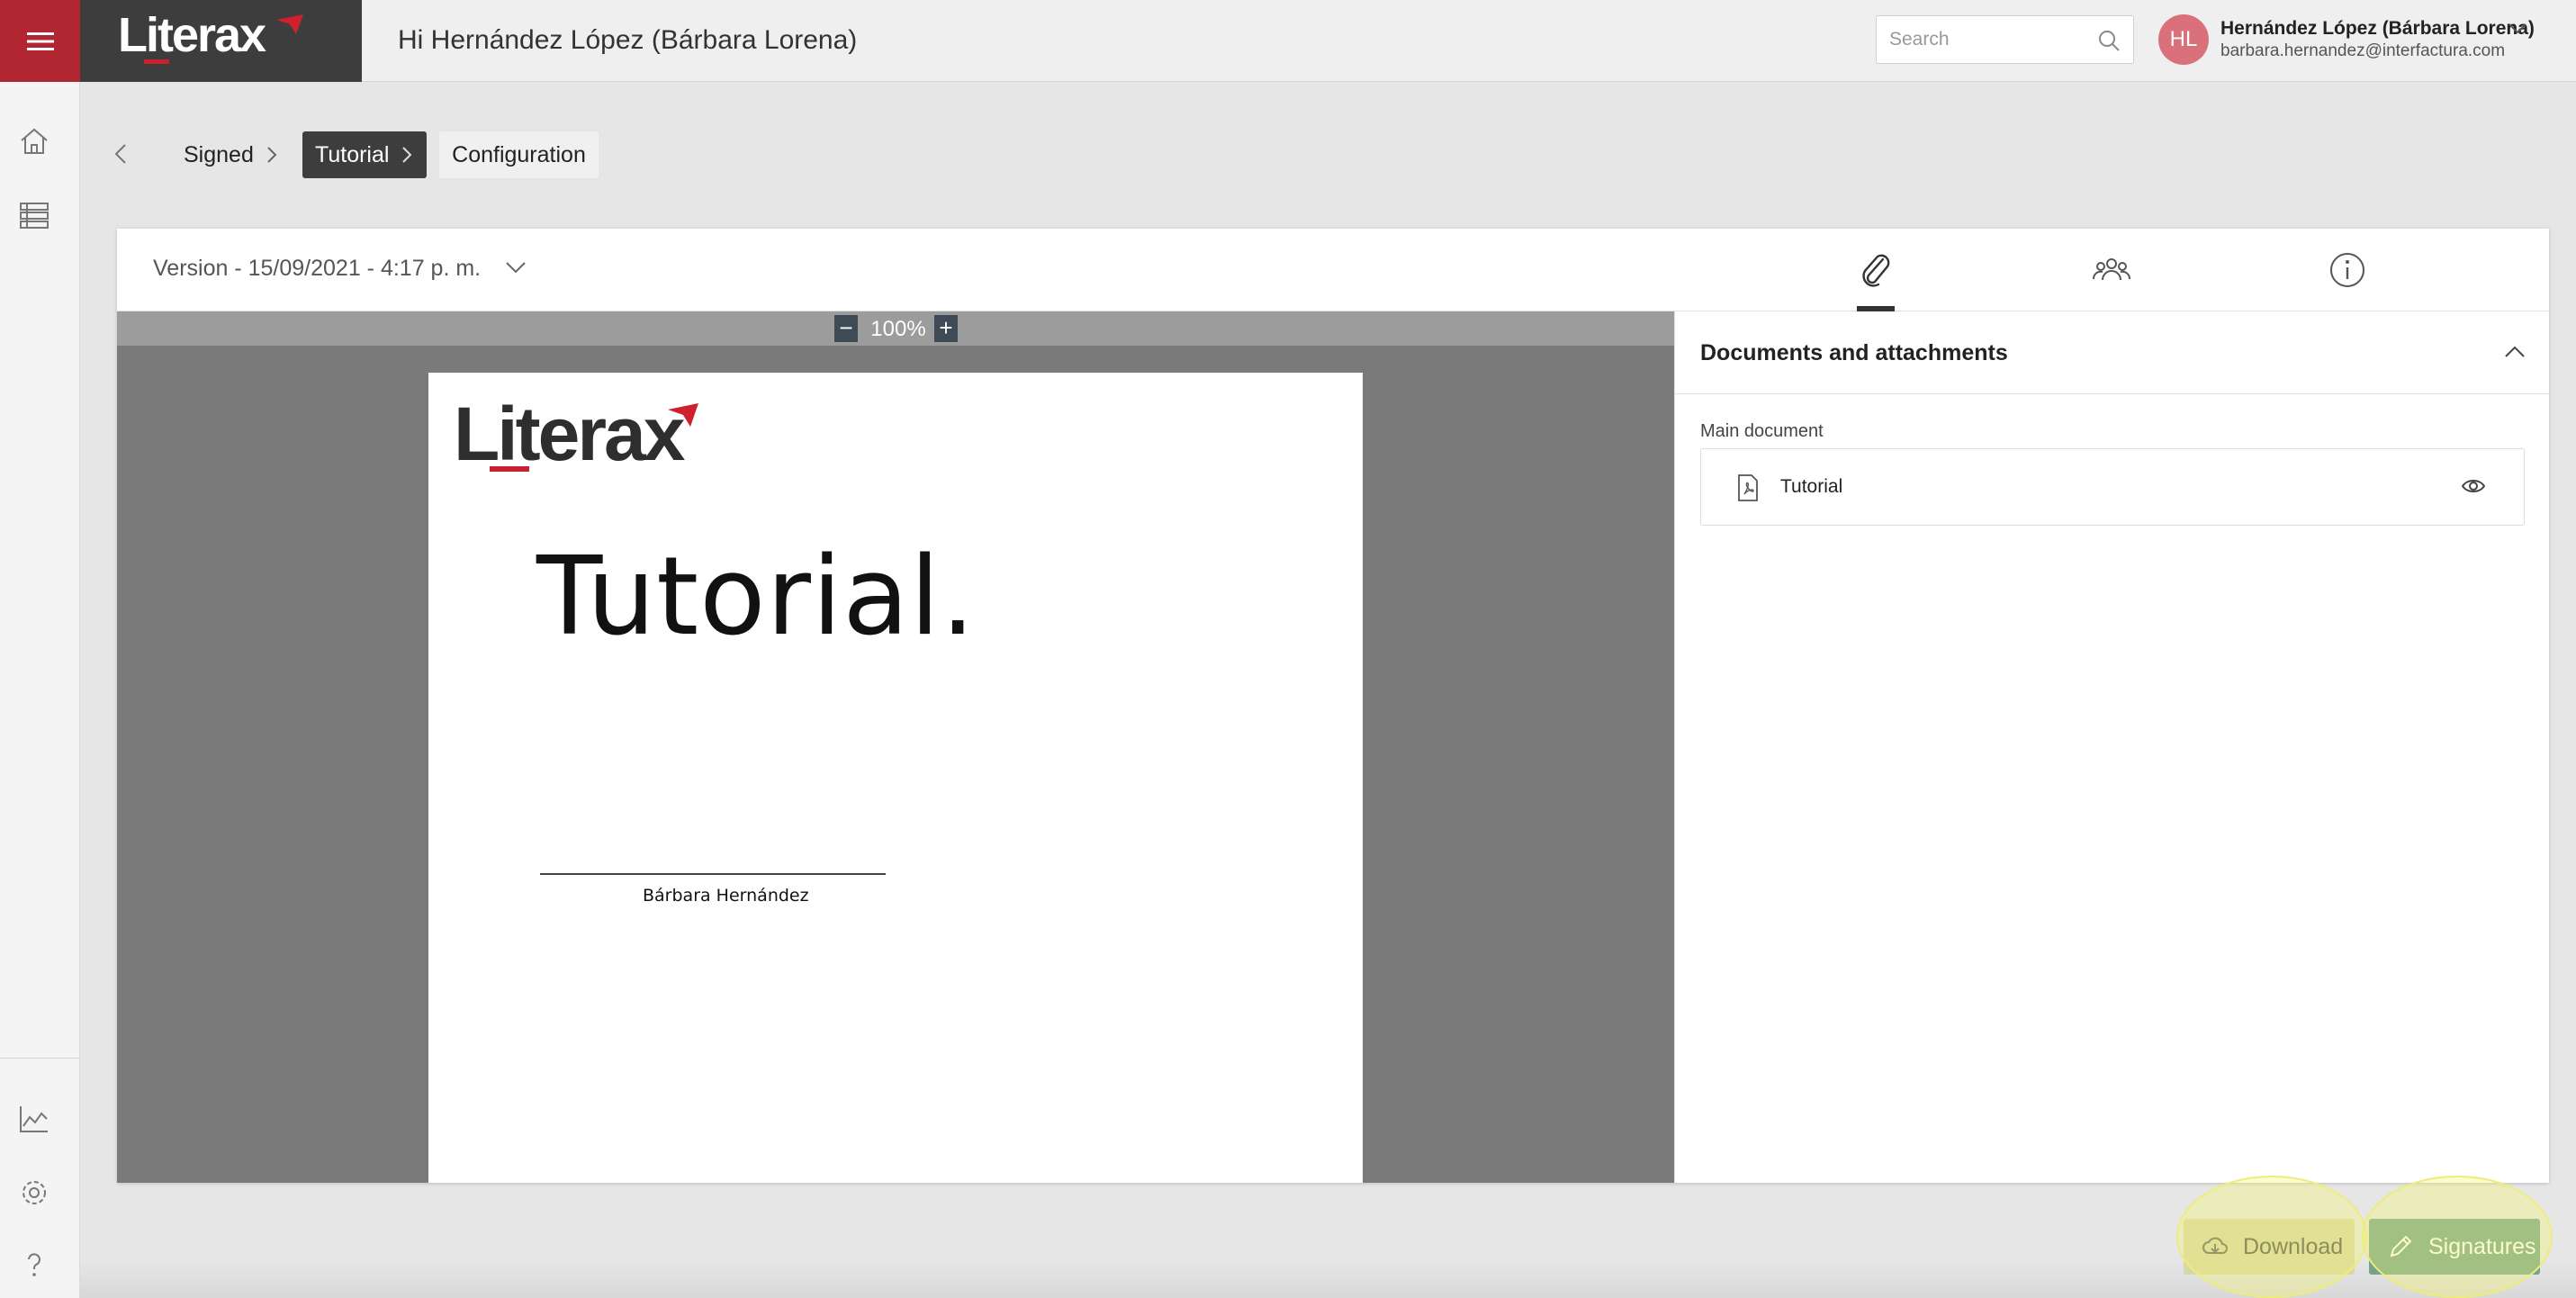 The height and width of the screenshot is (1298, 2576). What do you see at coordinates (34, 1119) in the screenshot?
I see `chart-icon` at bounding box center [34, 1119].